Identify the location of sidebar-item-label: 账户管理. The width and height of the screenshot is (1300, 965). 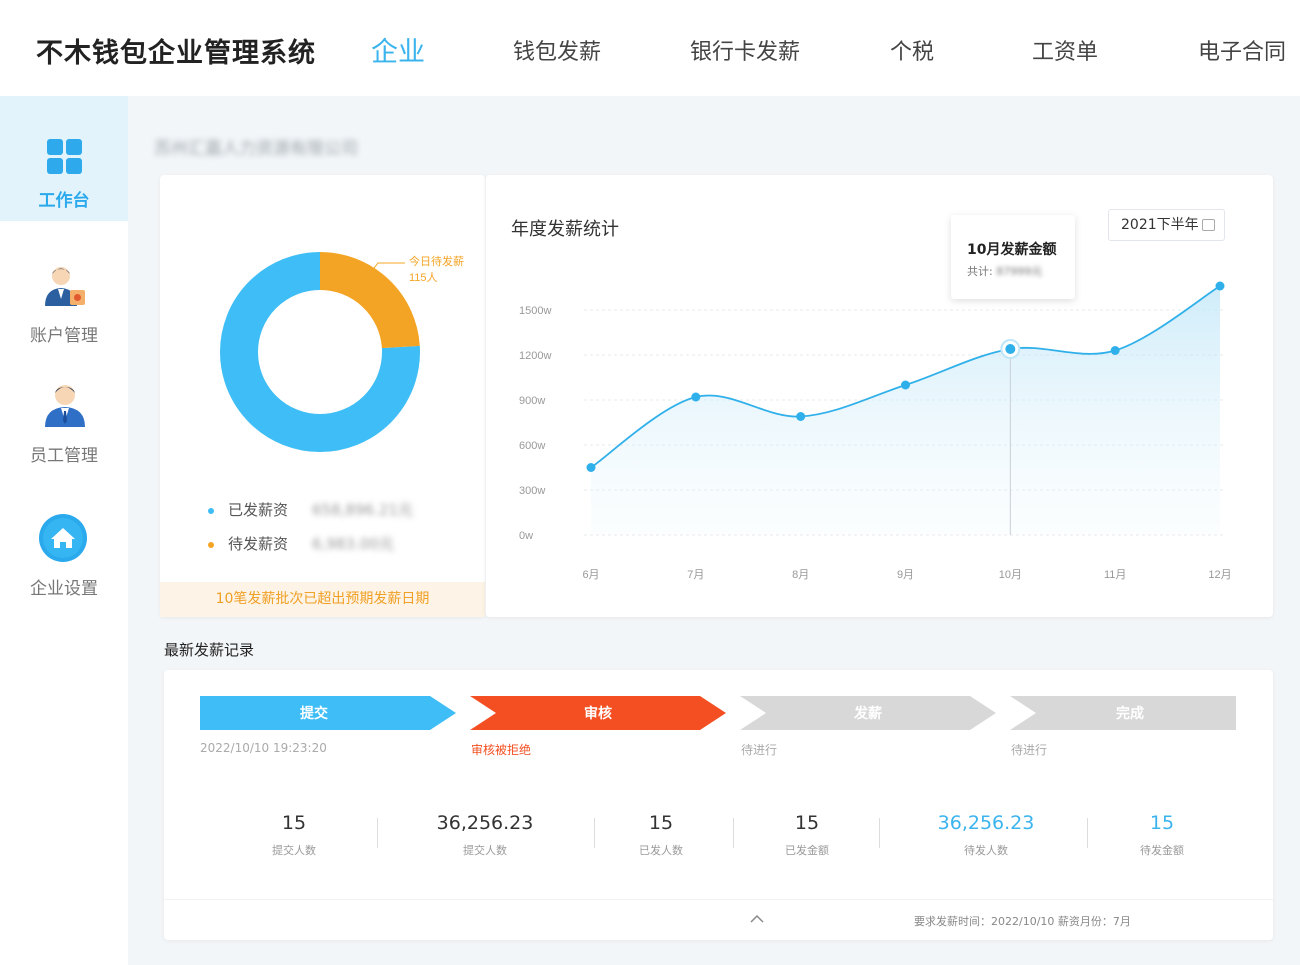
(64, 336).